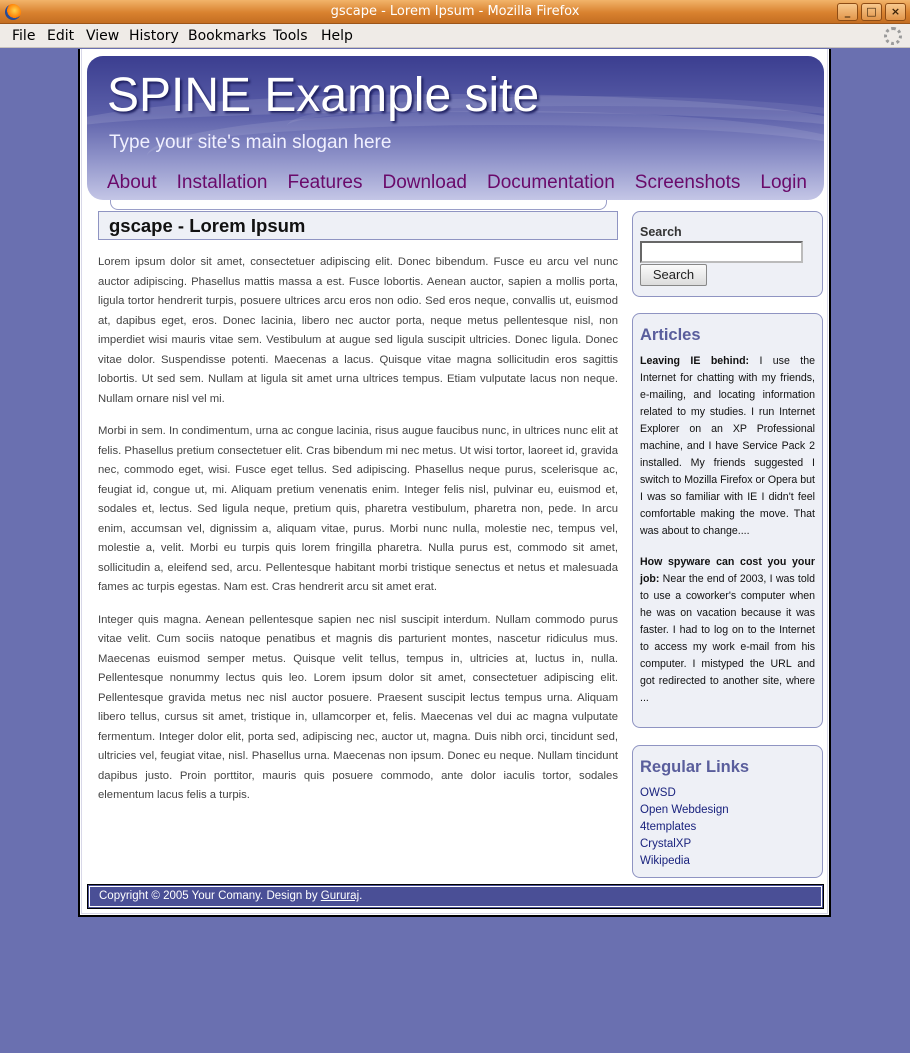 Image resolution: width=910 pixels, height=1053 pixels. I want to click on articles-heading: Articles, so click(670, 335).